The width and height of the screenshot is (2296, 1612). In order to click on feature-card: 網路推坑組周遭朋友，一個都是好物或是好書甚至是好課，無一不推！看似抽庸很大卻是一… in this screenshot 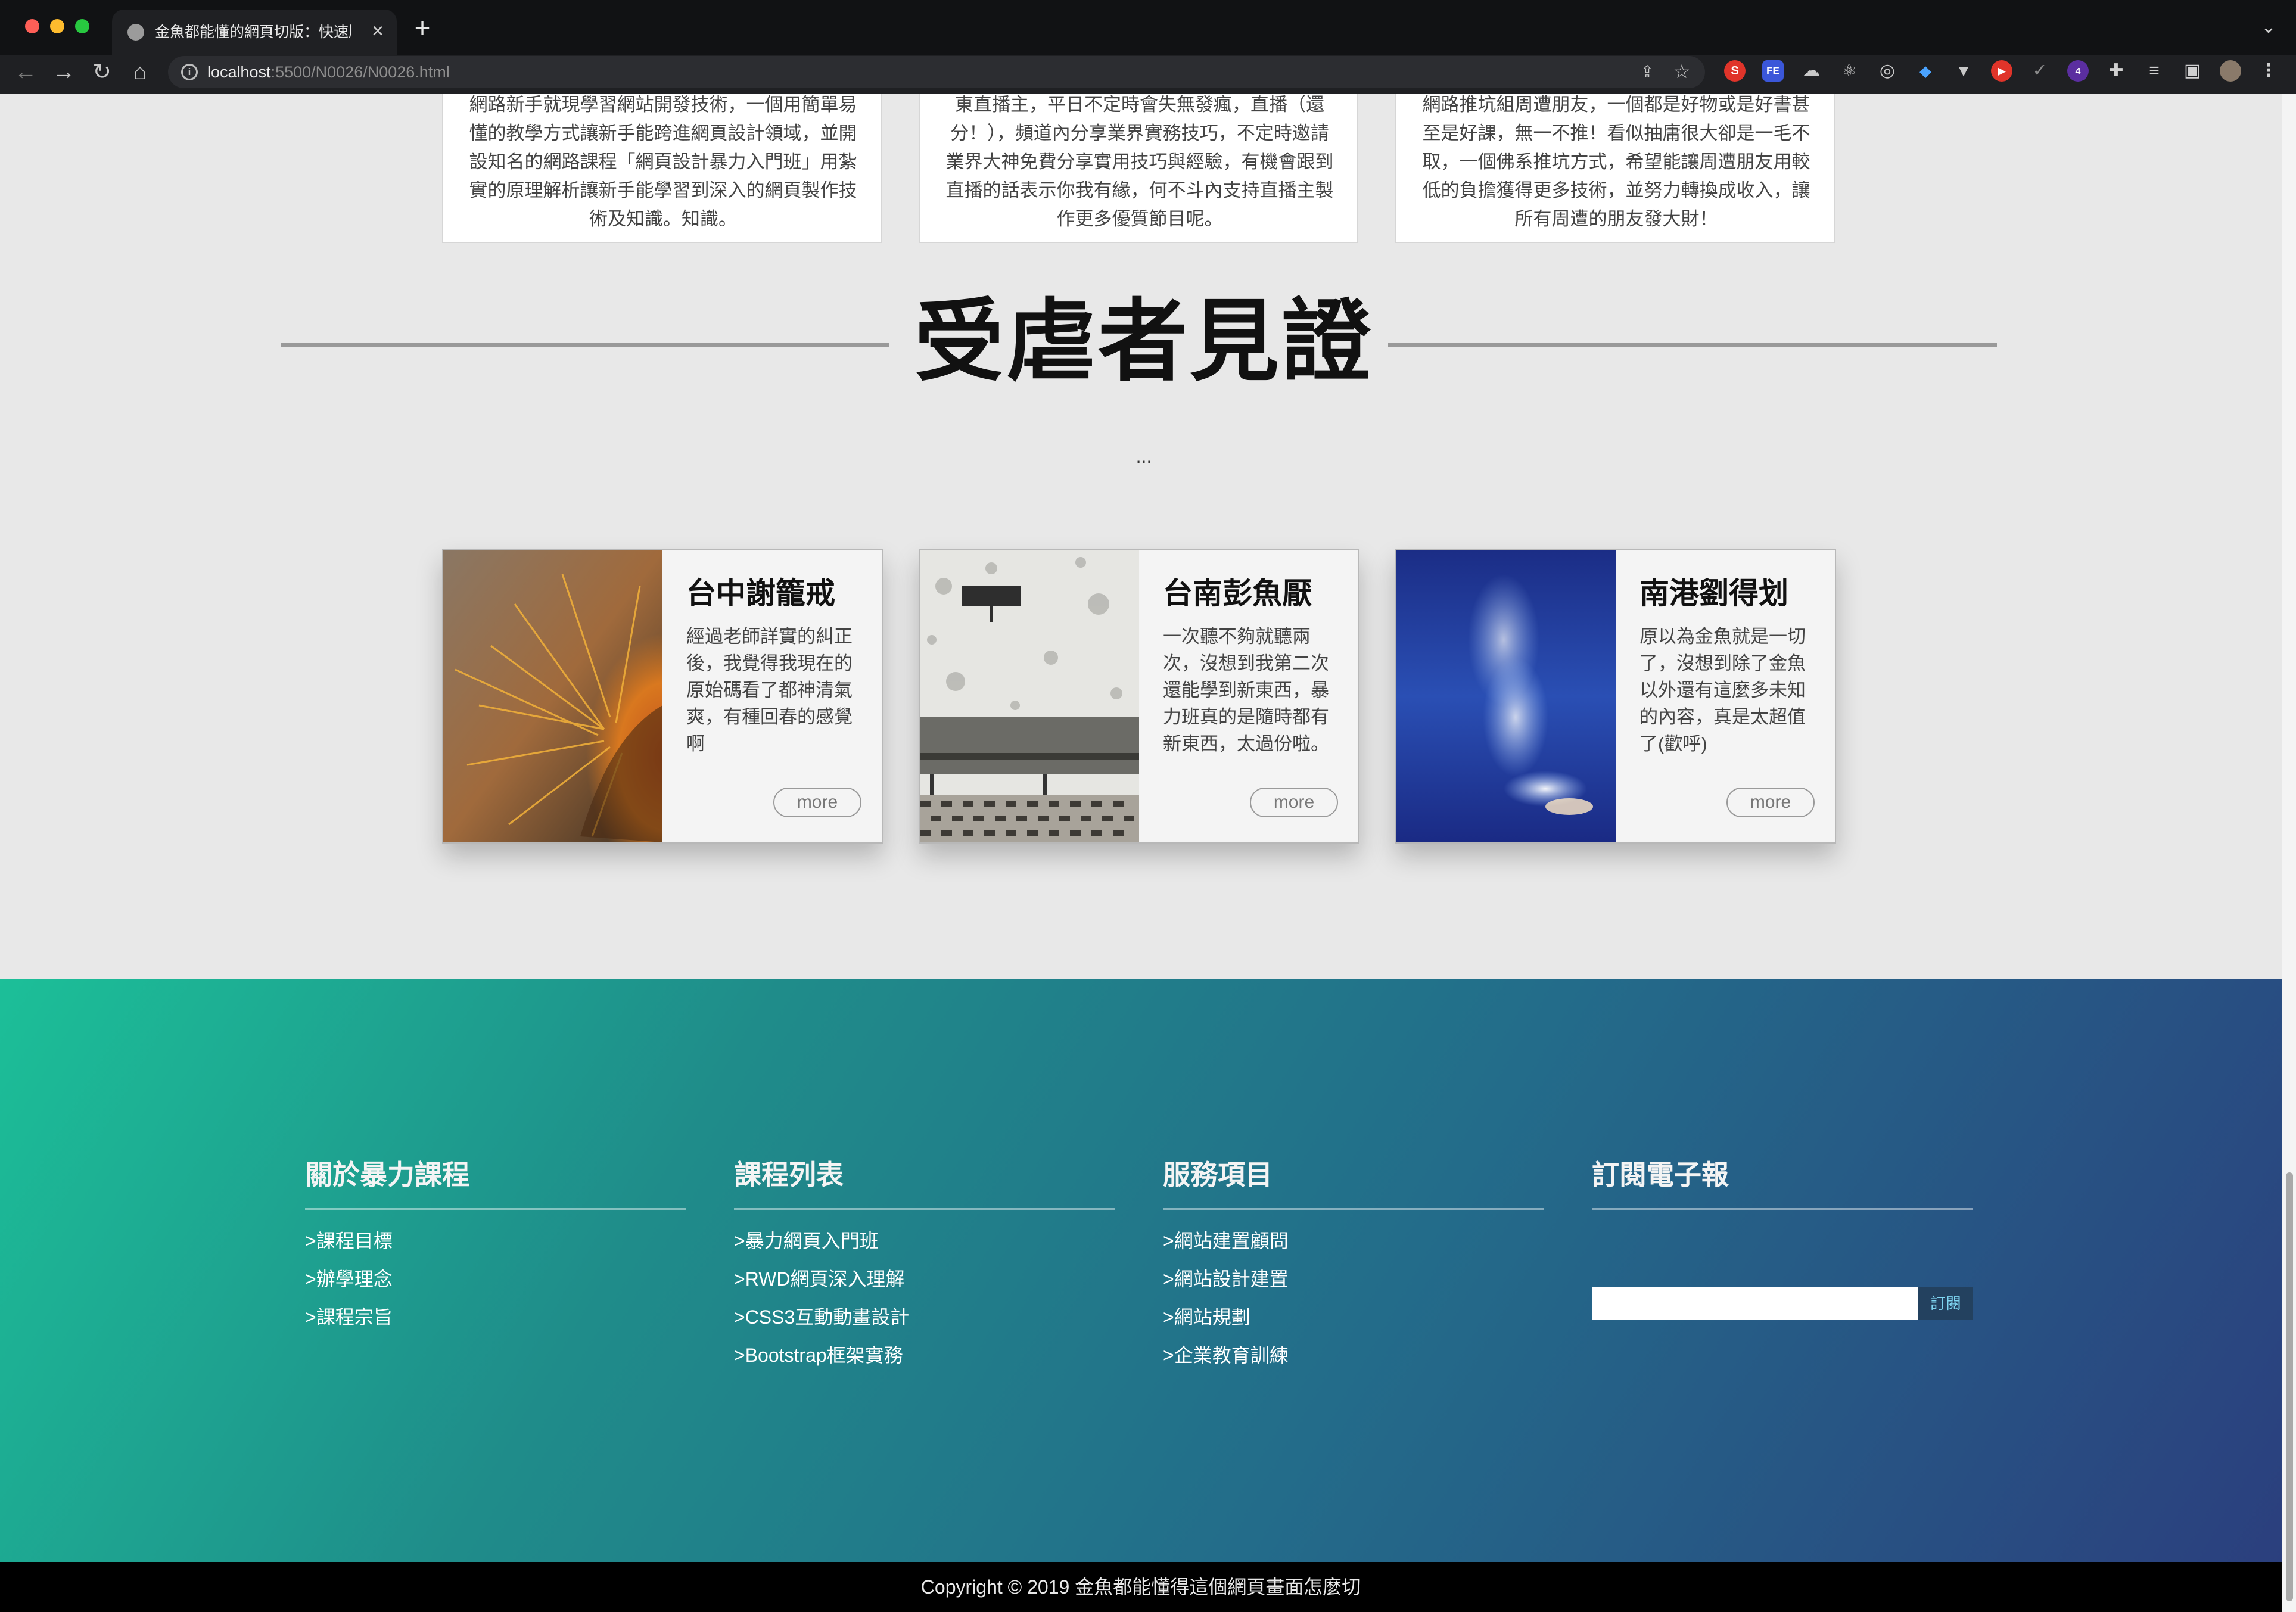, I will do `click(1615, 168)`.